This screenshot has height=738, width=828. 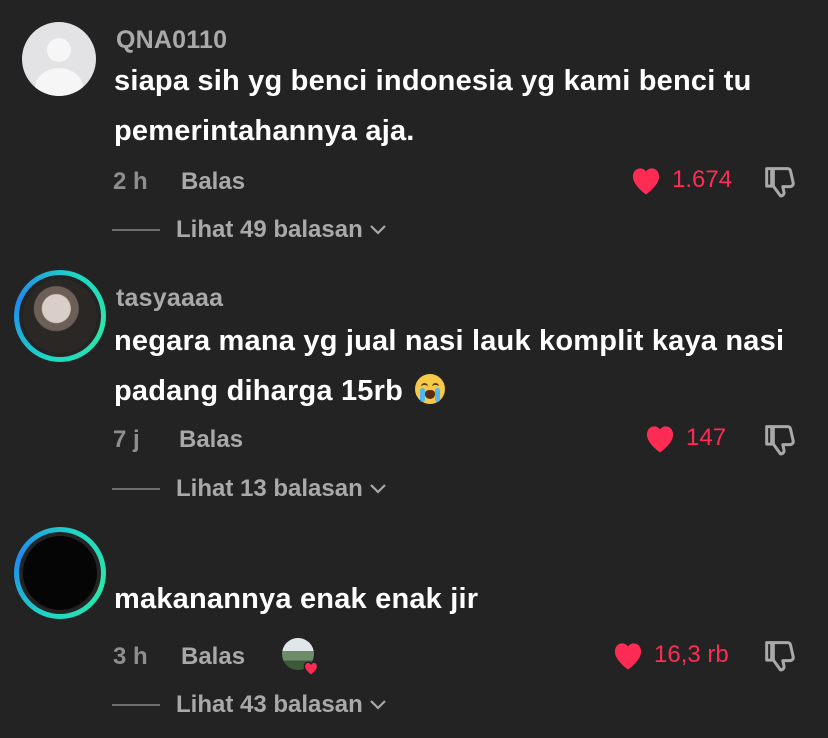 What do you see at coordinates (269, 488) in the screenshot?
I see `view-replies-label: Lihat 13 balasan` at bounding box center [269, 488].